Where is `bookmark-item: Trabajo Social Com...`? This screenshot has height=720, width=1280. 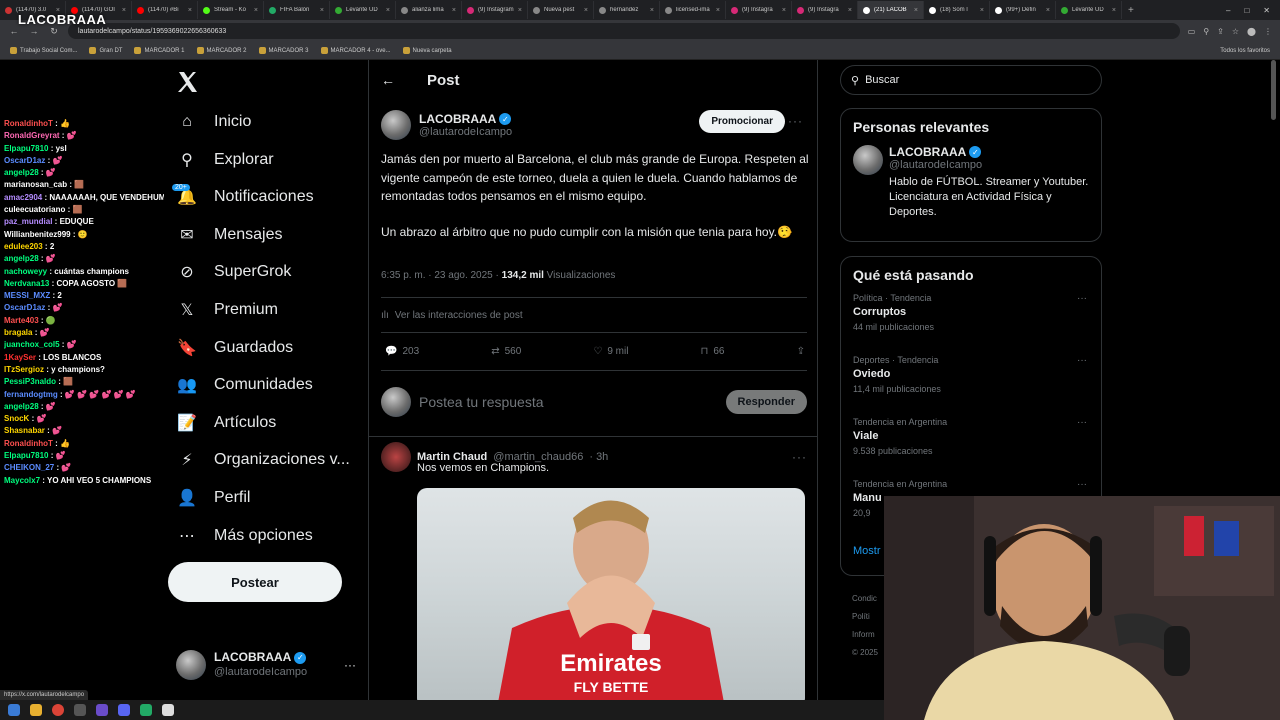
bookmark-item: Trabajo Social Com... is located at coordinates (43, 50).